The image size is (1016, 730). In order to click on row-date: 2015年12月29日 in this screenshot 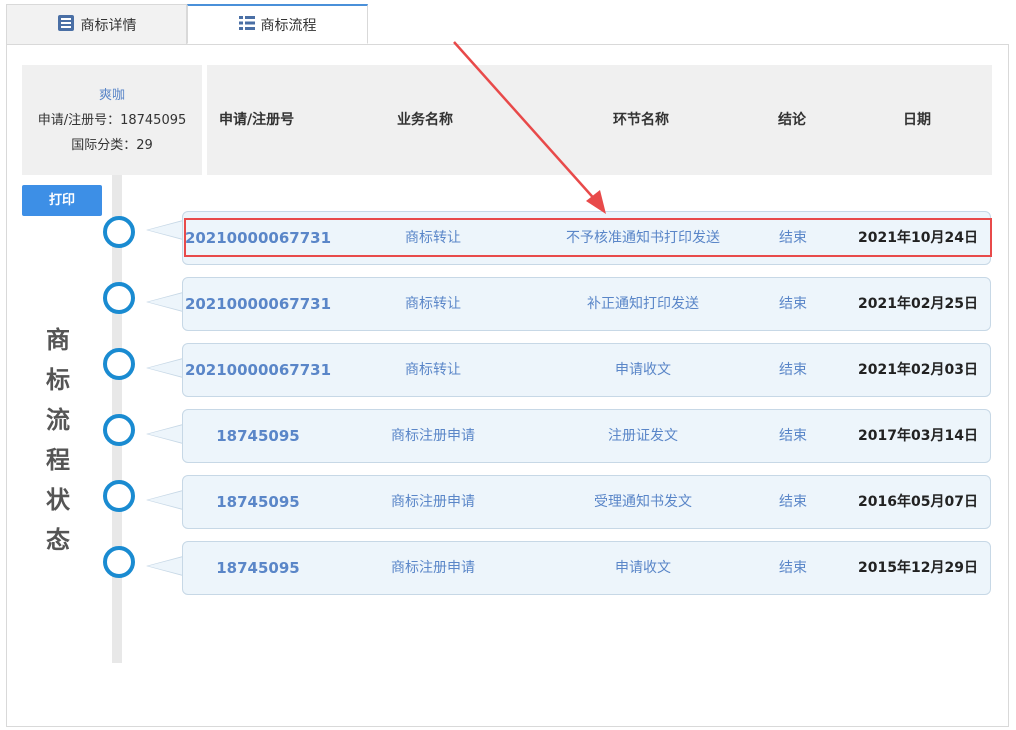, I will do `click(918, 568)`.